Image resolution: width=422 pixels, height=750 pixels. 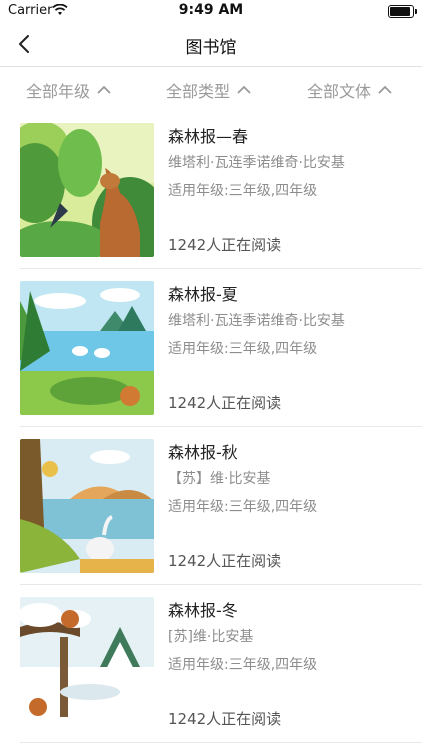 I want to click on filter-type: 全部类型, so click(x=209, y=90).